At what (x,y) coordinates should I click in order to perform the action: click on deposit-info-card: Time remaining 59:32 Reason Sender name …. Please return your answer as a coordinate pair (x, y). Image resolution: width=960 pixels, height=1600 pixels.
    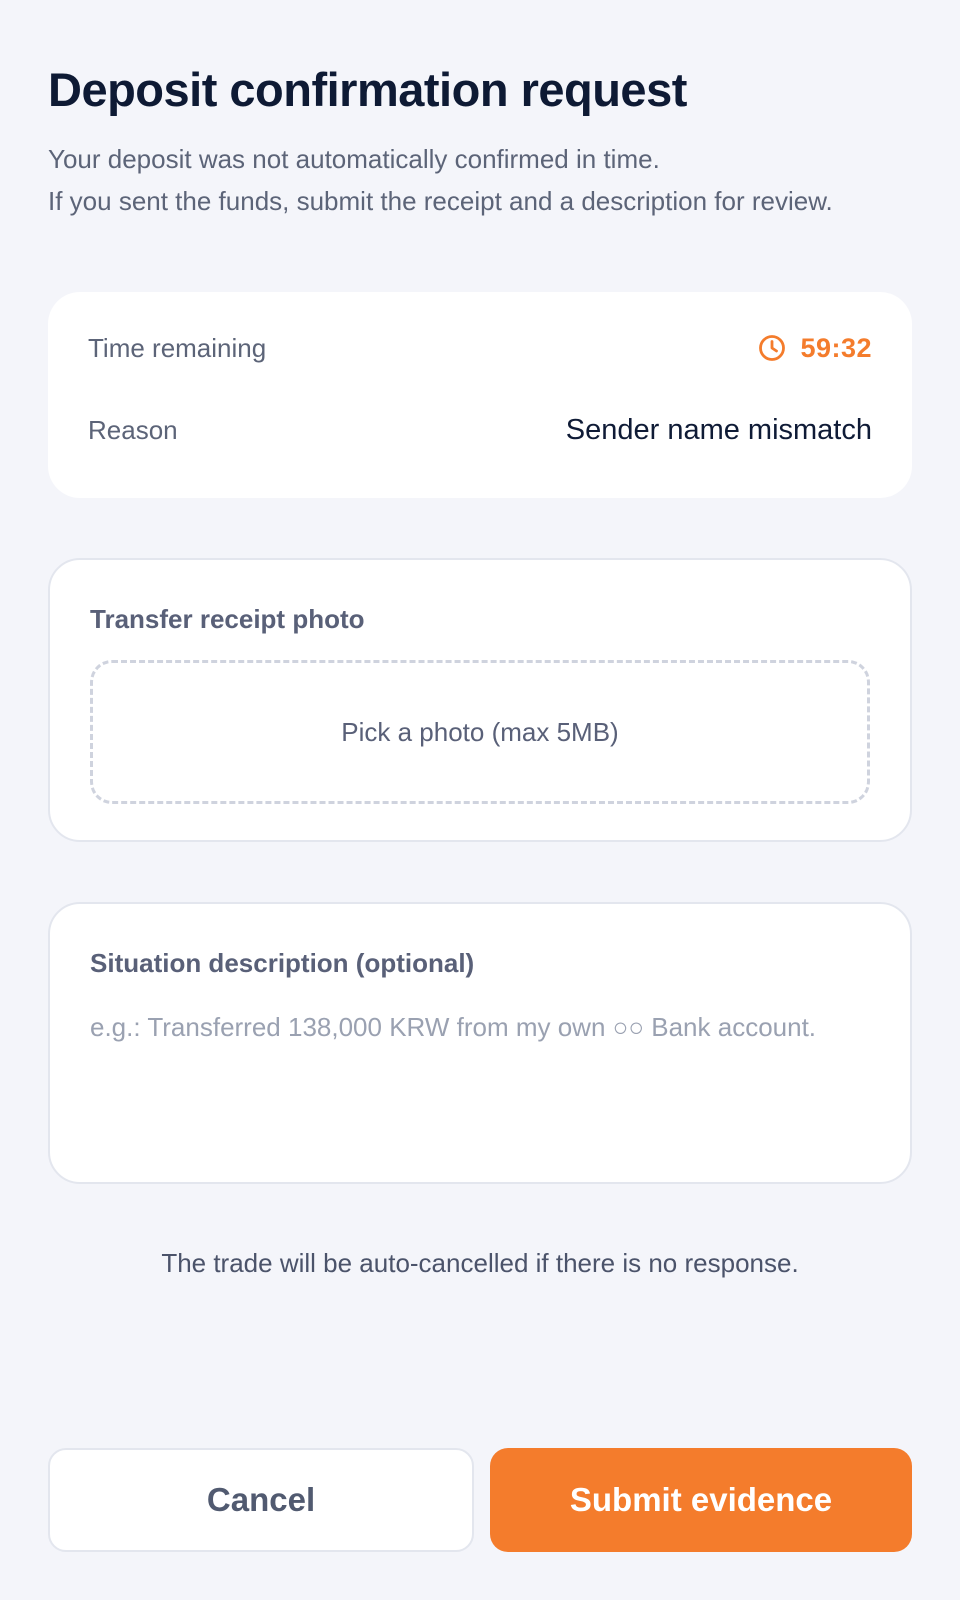
    Looking at the image, I should click on (480, 395).